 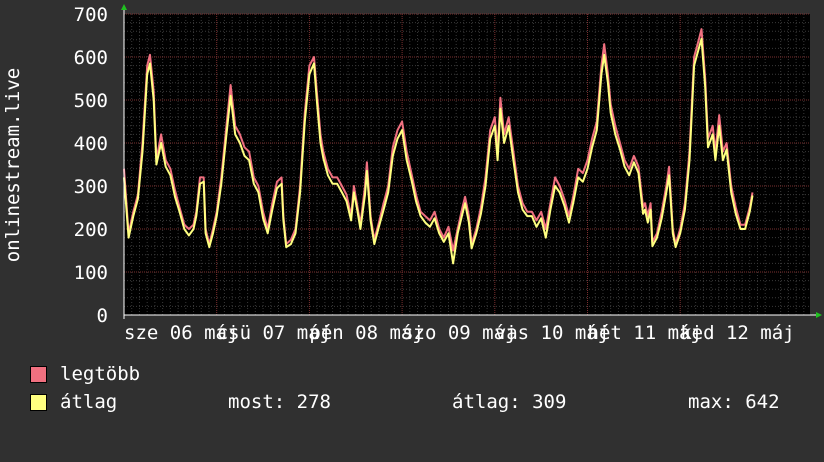 What do you see at coordinates (279, 402) in the screenshot?
I see `stat-current: most: 278` at bounding box center [279, 402].